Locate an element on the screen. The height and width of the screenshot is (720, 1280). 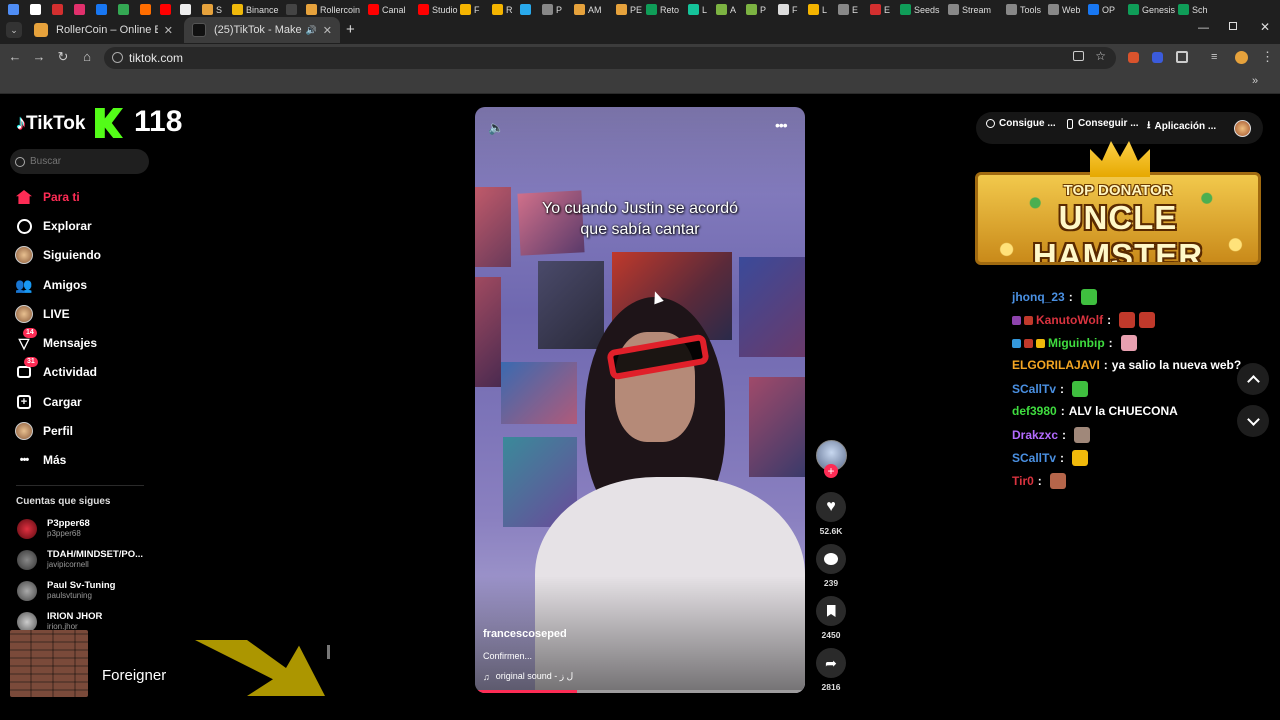
bookmark-item: S is located at coordinates (212, 9).